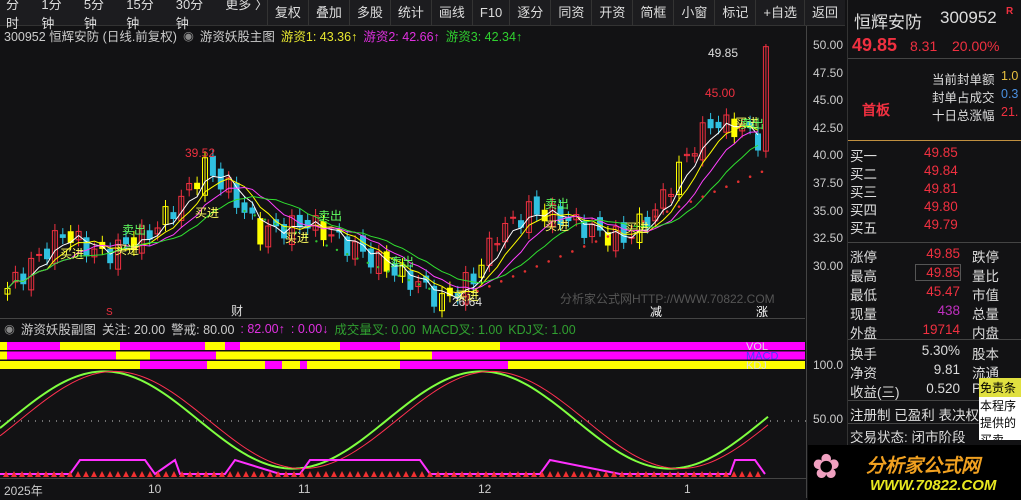 Image resolution: width=1021 pixels, height=500 pixels. I want to click on stat-label: 收益(三), so click(875, 392).